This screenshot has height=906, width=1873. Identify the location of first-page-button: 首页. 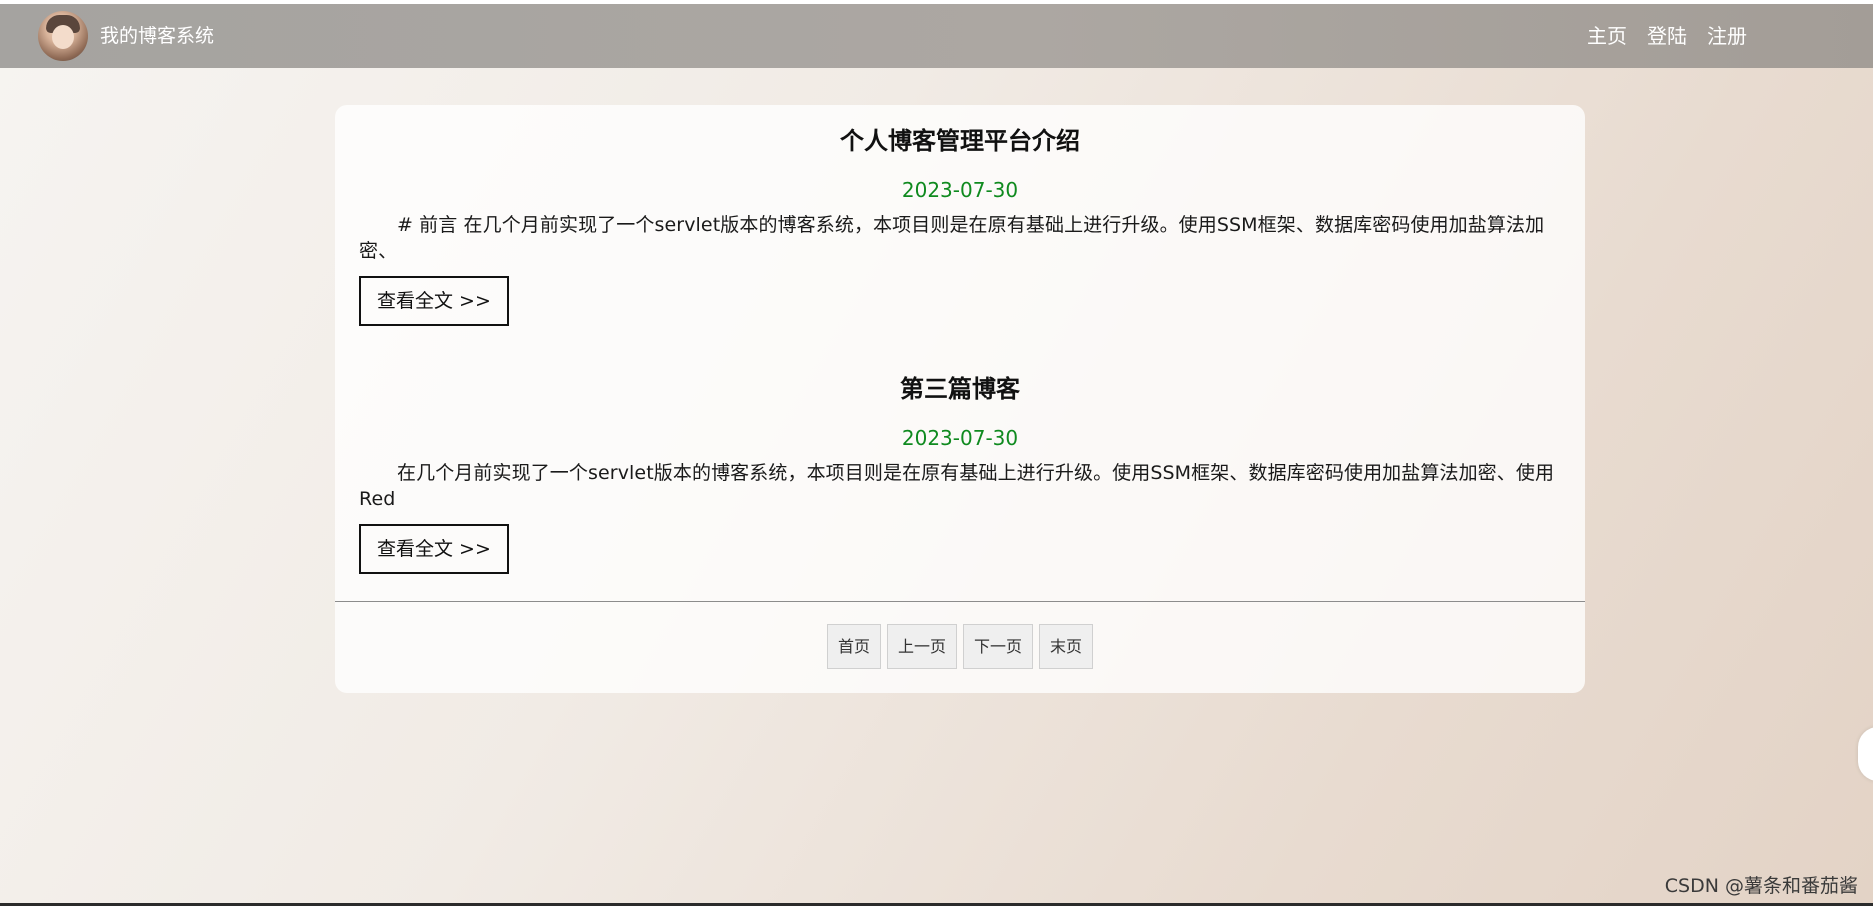
(853, 646).